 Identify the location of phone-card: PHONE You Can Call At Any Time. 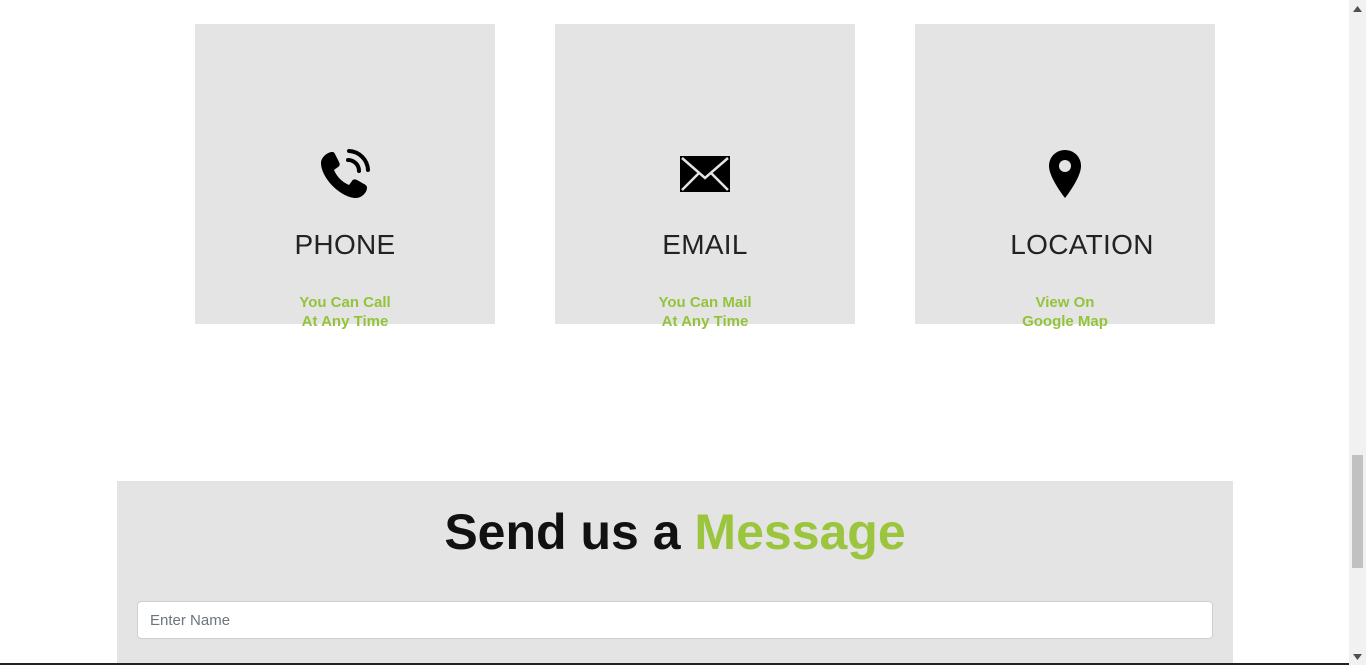
(345, 177).